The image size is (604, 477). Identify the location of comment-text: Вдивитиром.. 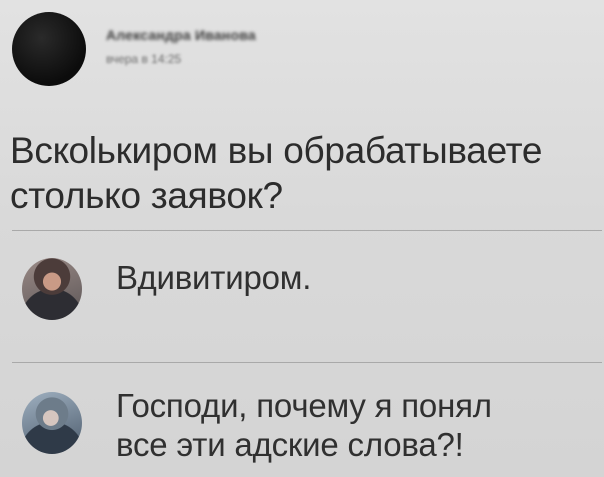
(214, 277).